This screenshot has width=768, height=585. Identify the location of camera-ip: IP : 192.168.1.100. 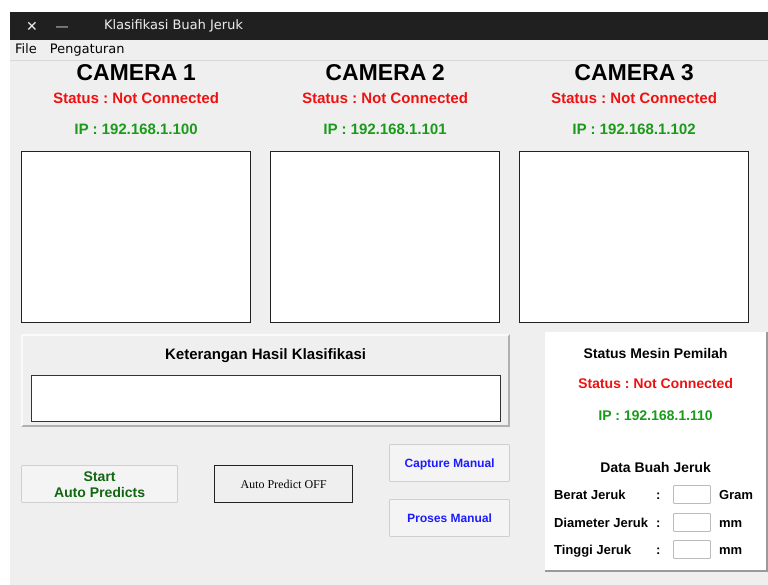
(136, 130).